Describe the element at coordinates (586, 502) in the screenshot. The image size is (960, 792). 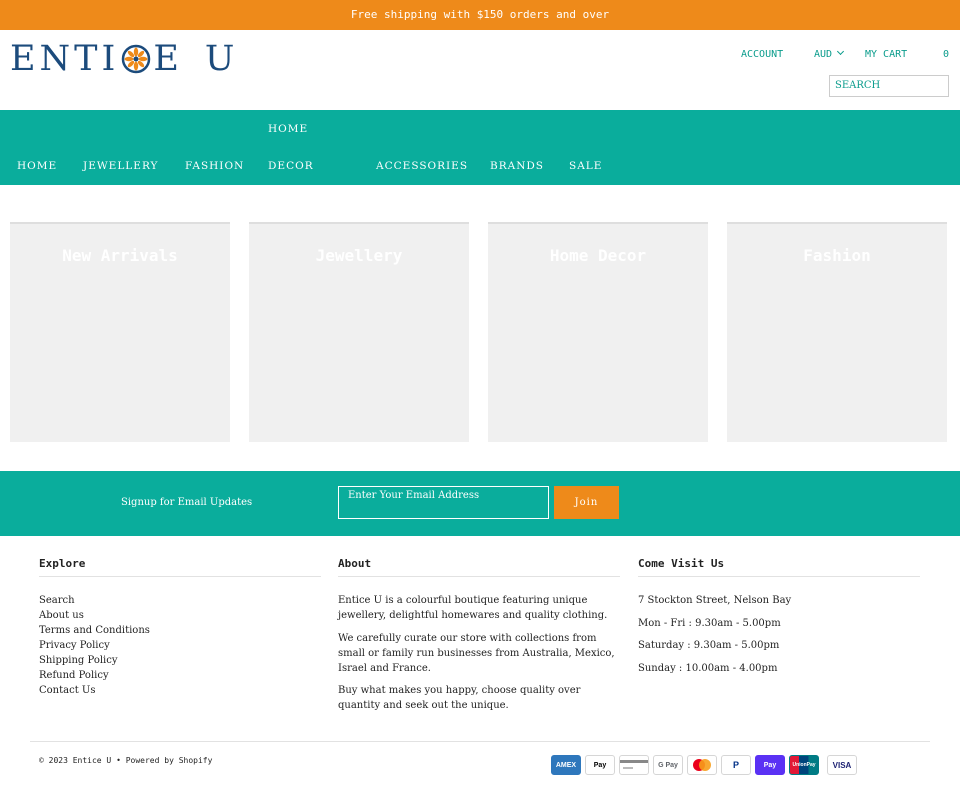
I see `join-button: Join` at that location.